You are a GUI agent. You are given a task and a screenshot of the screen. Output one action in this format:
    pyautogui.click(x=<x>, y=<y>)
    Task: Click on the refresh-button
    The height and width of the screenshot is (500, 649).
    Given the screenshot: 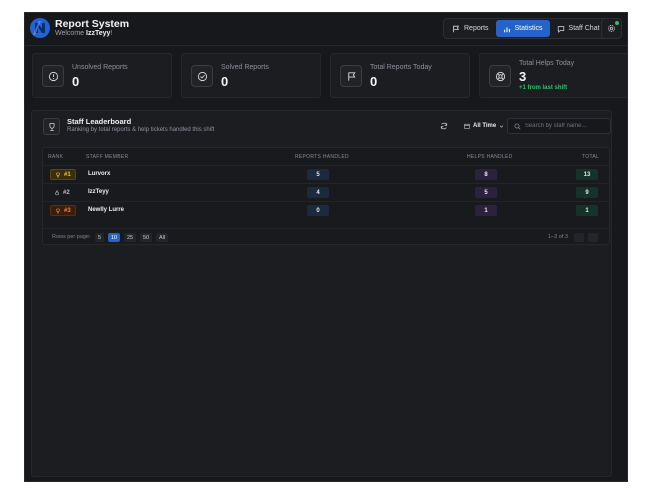 What is the action you would take?
    pyautogui.click(x=444, y=126)
    